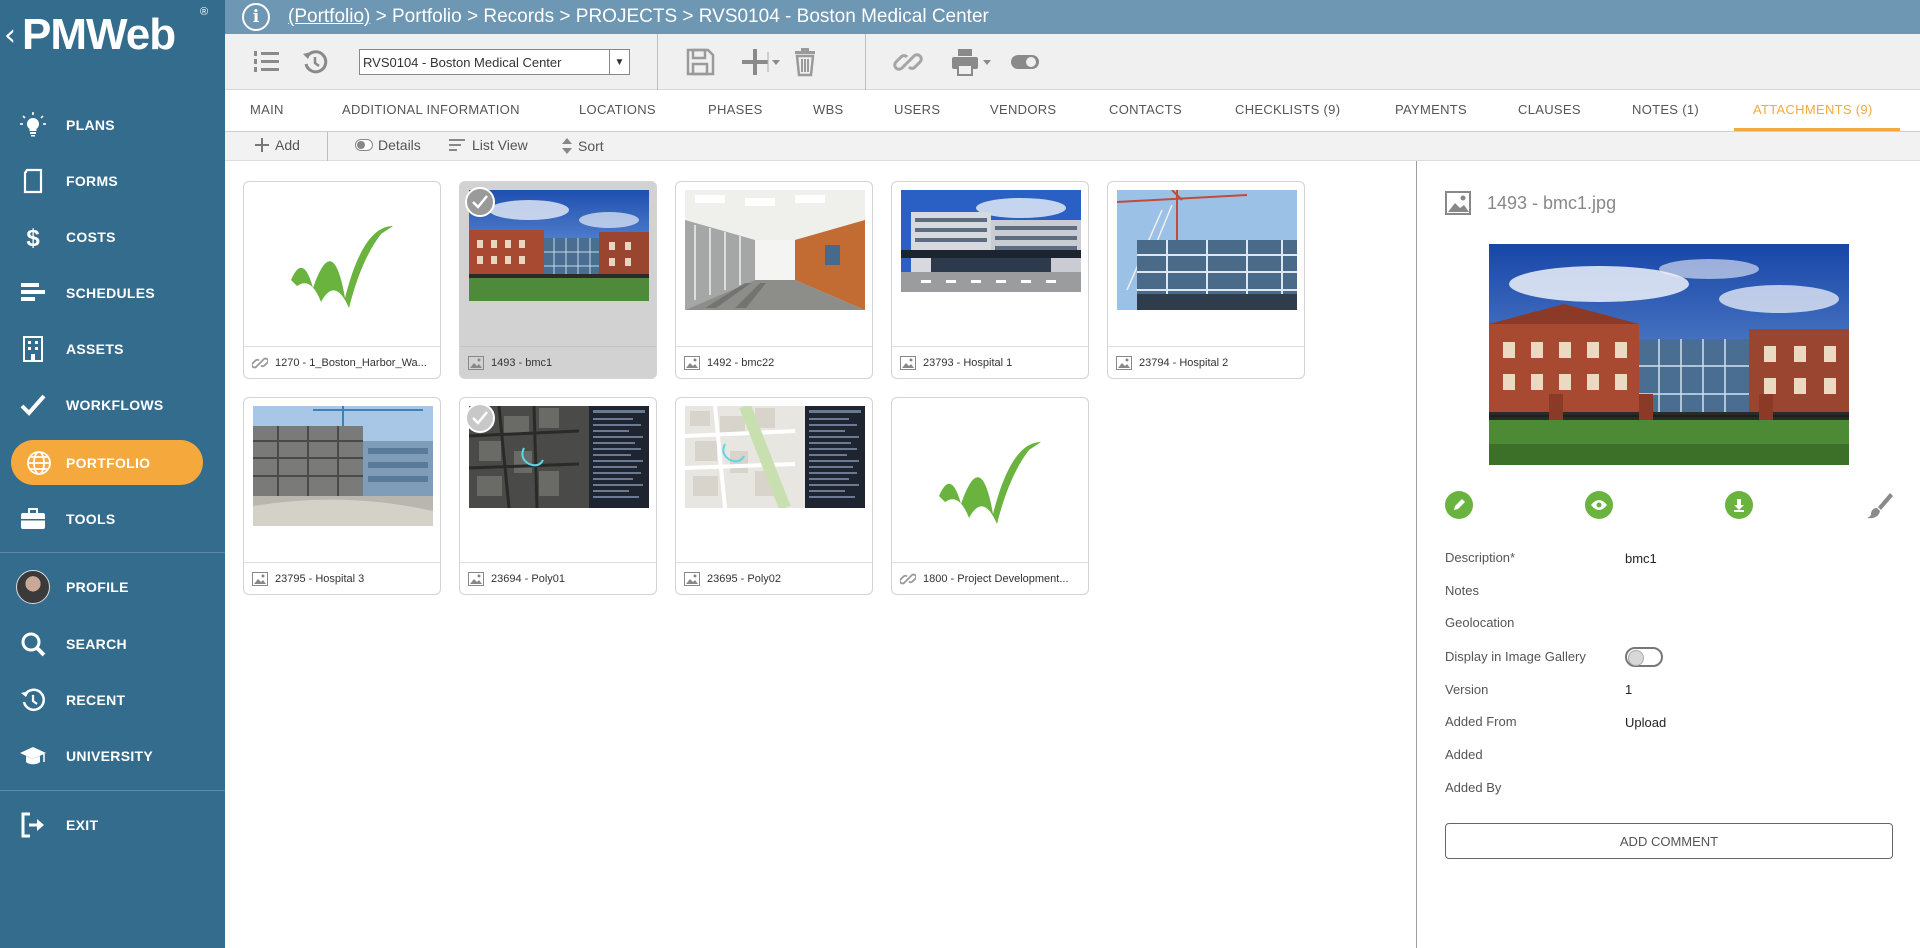 This screenshot has width=1920, height=948. What do you see at coordinates (1646, 722) in the screenshot?
I see `field-value-added-from: Upload` at bounding box center [1646, 722].